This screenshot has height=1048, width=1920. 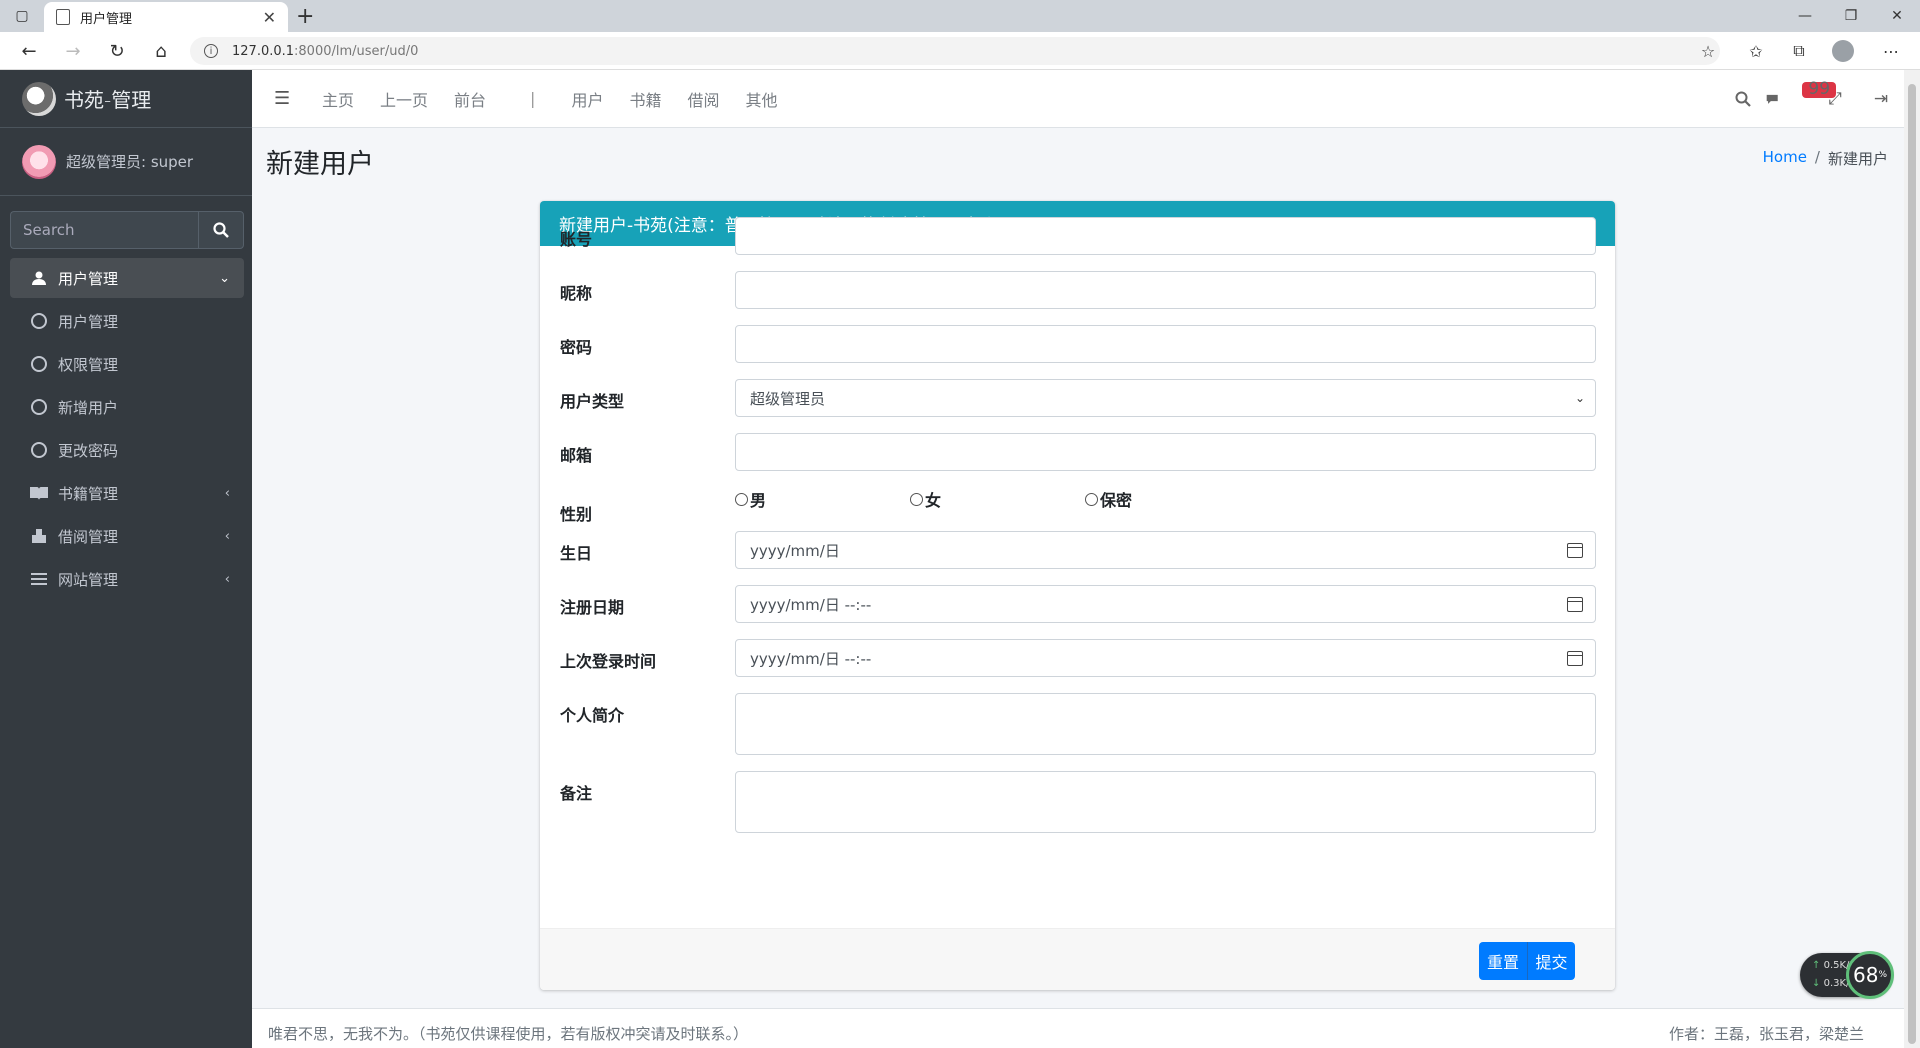 What do you see at coordinates (1897, 16) in the screenshot?
I see `close-window-icon: ✕` at bounding box center [1897, 16].